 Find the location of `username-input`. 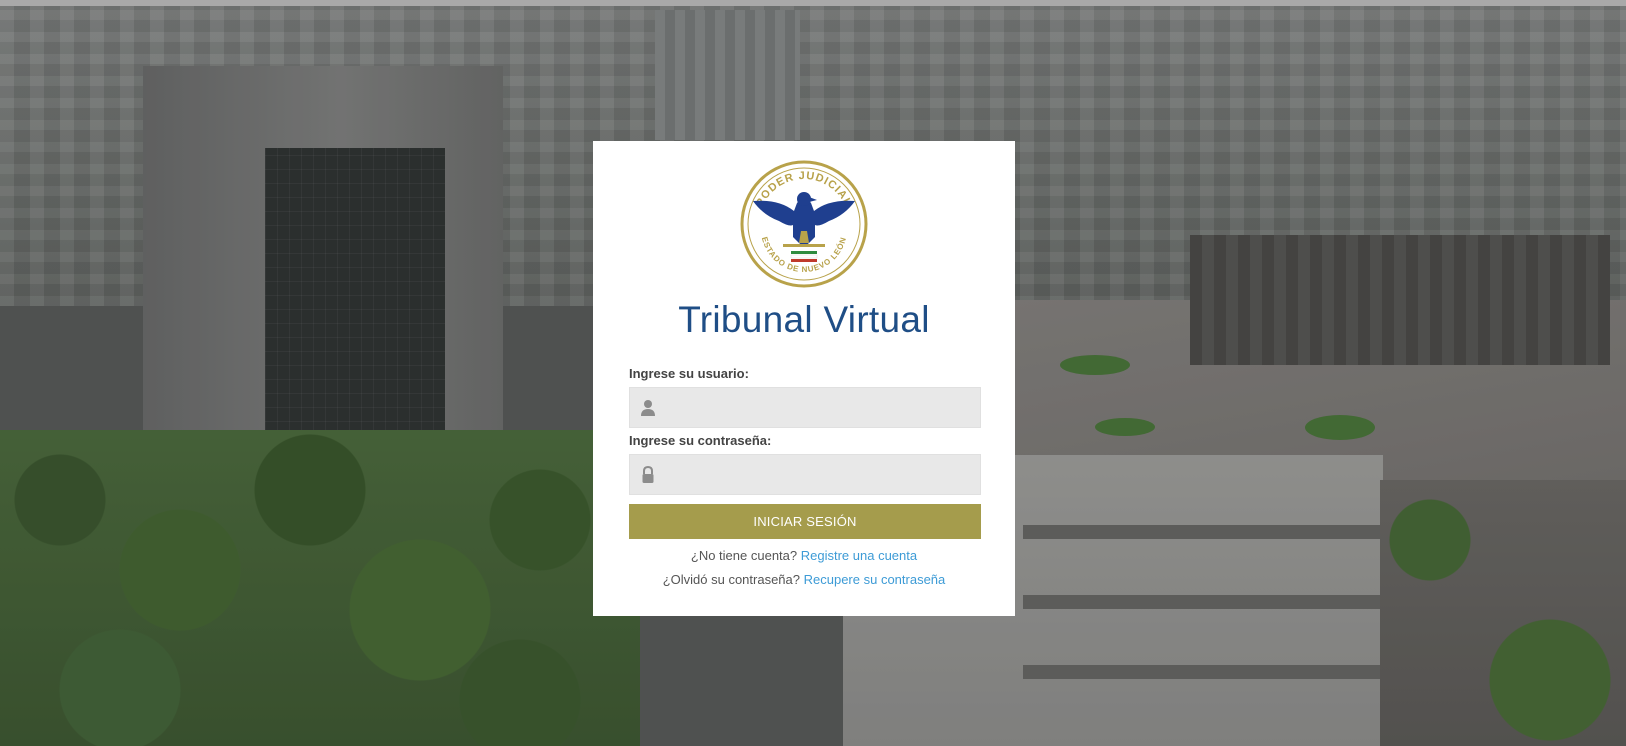

username-input is located at coordinates (823, 408).